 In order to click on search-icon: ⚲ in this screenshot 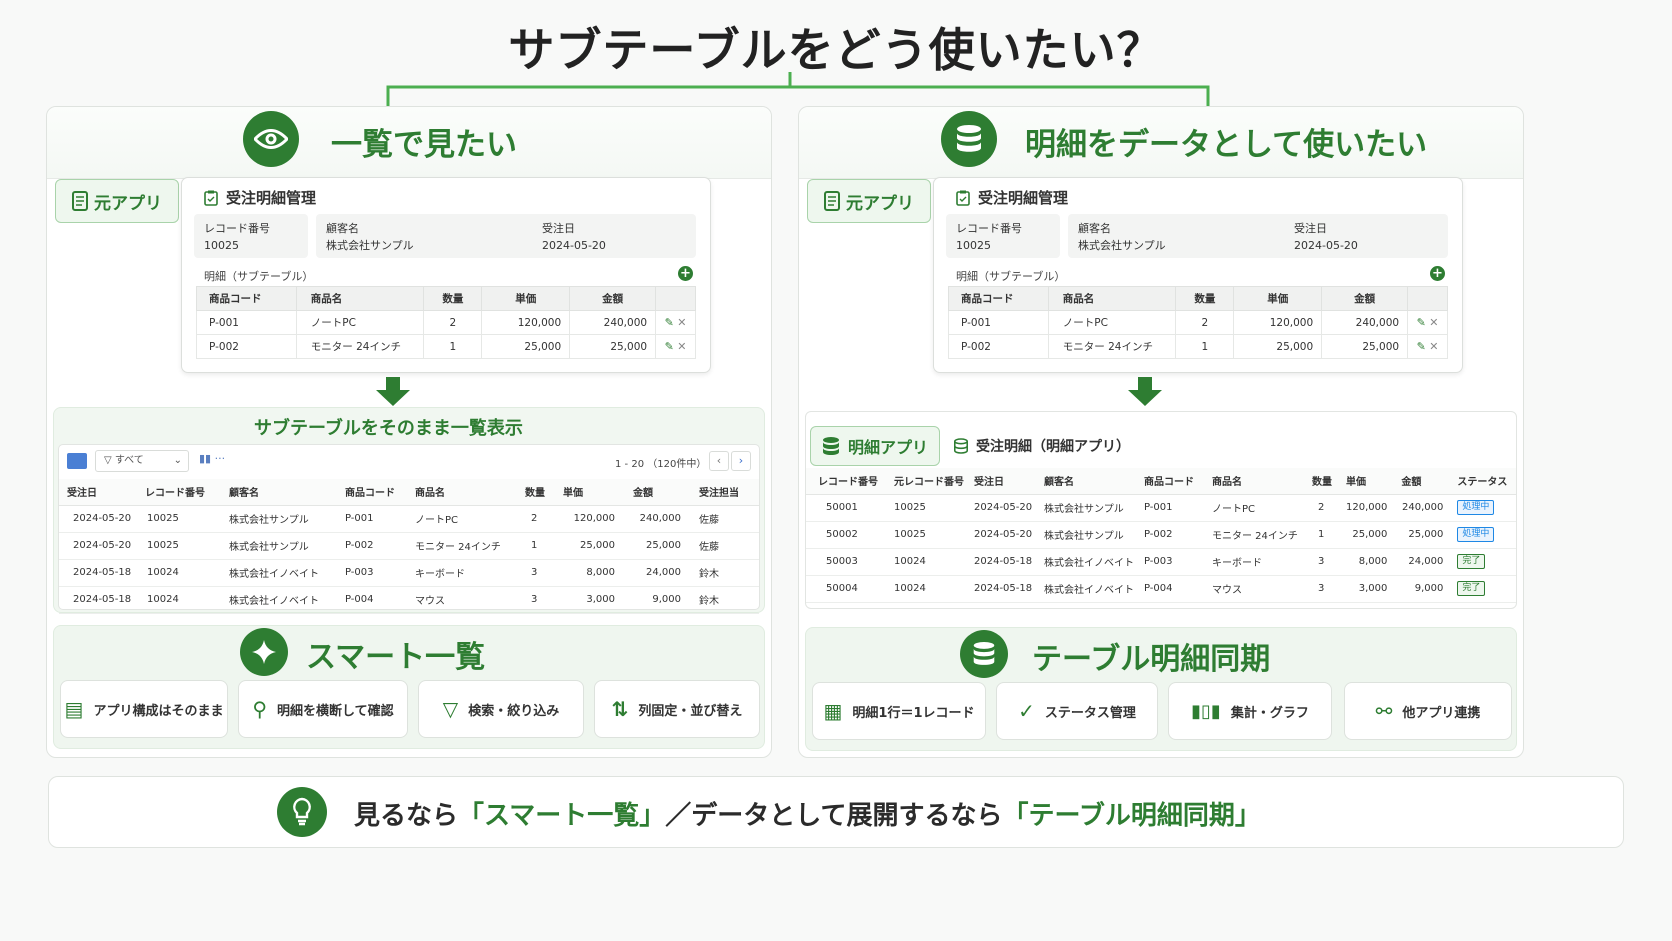, I will do `click(260, 709)`.